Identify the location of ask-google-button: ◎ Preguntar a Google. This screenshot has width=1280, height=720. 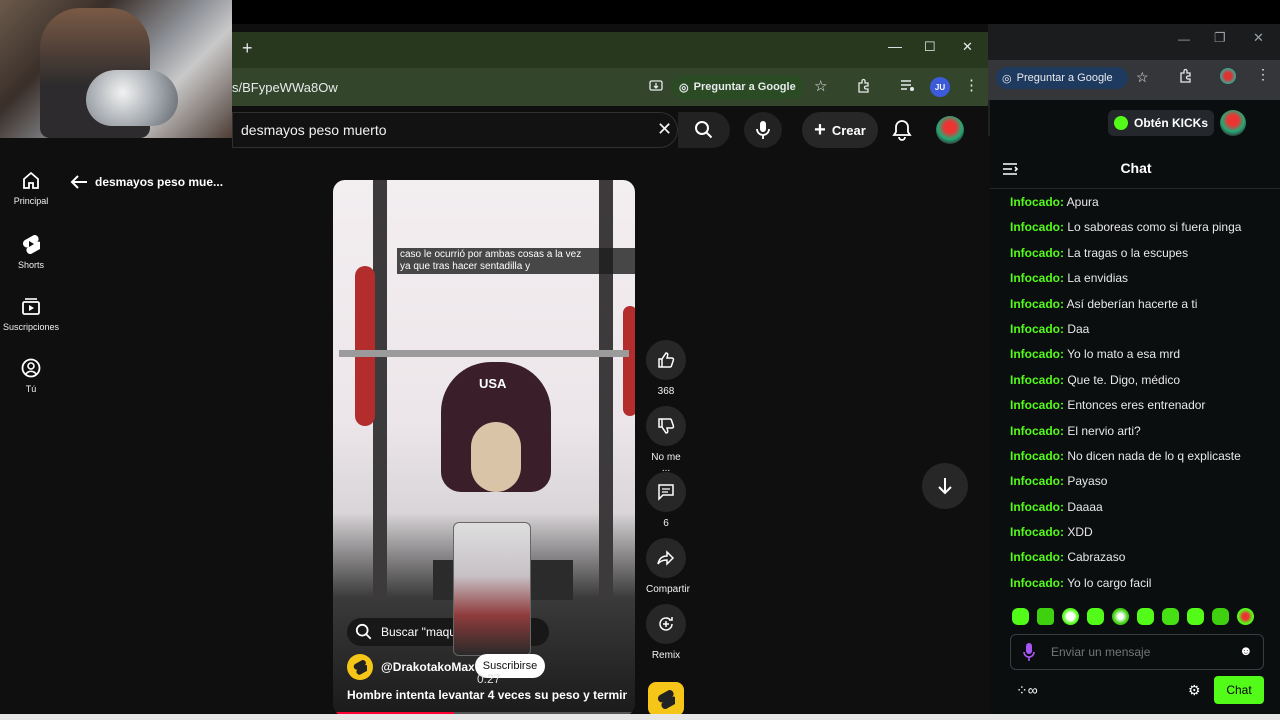
(738, 87).